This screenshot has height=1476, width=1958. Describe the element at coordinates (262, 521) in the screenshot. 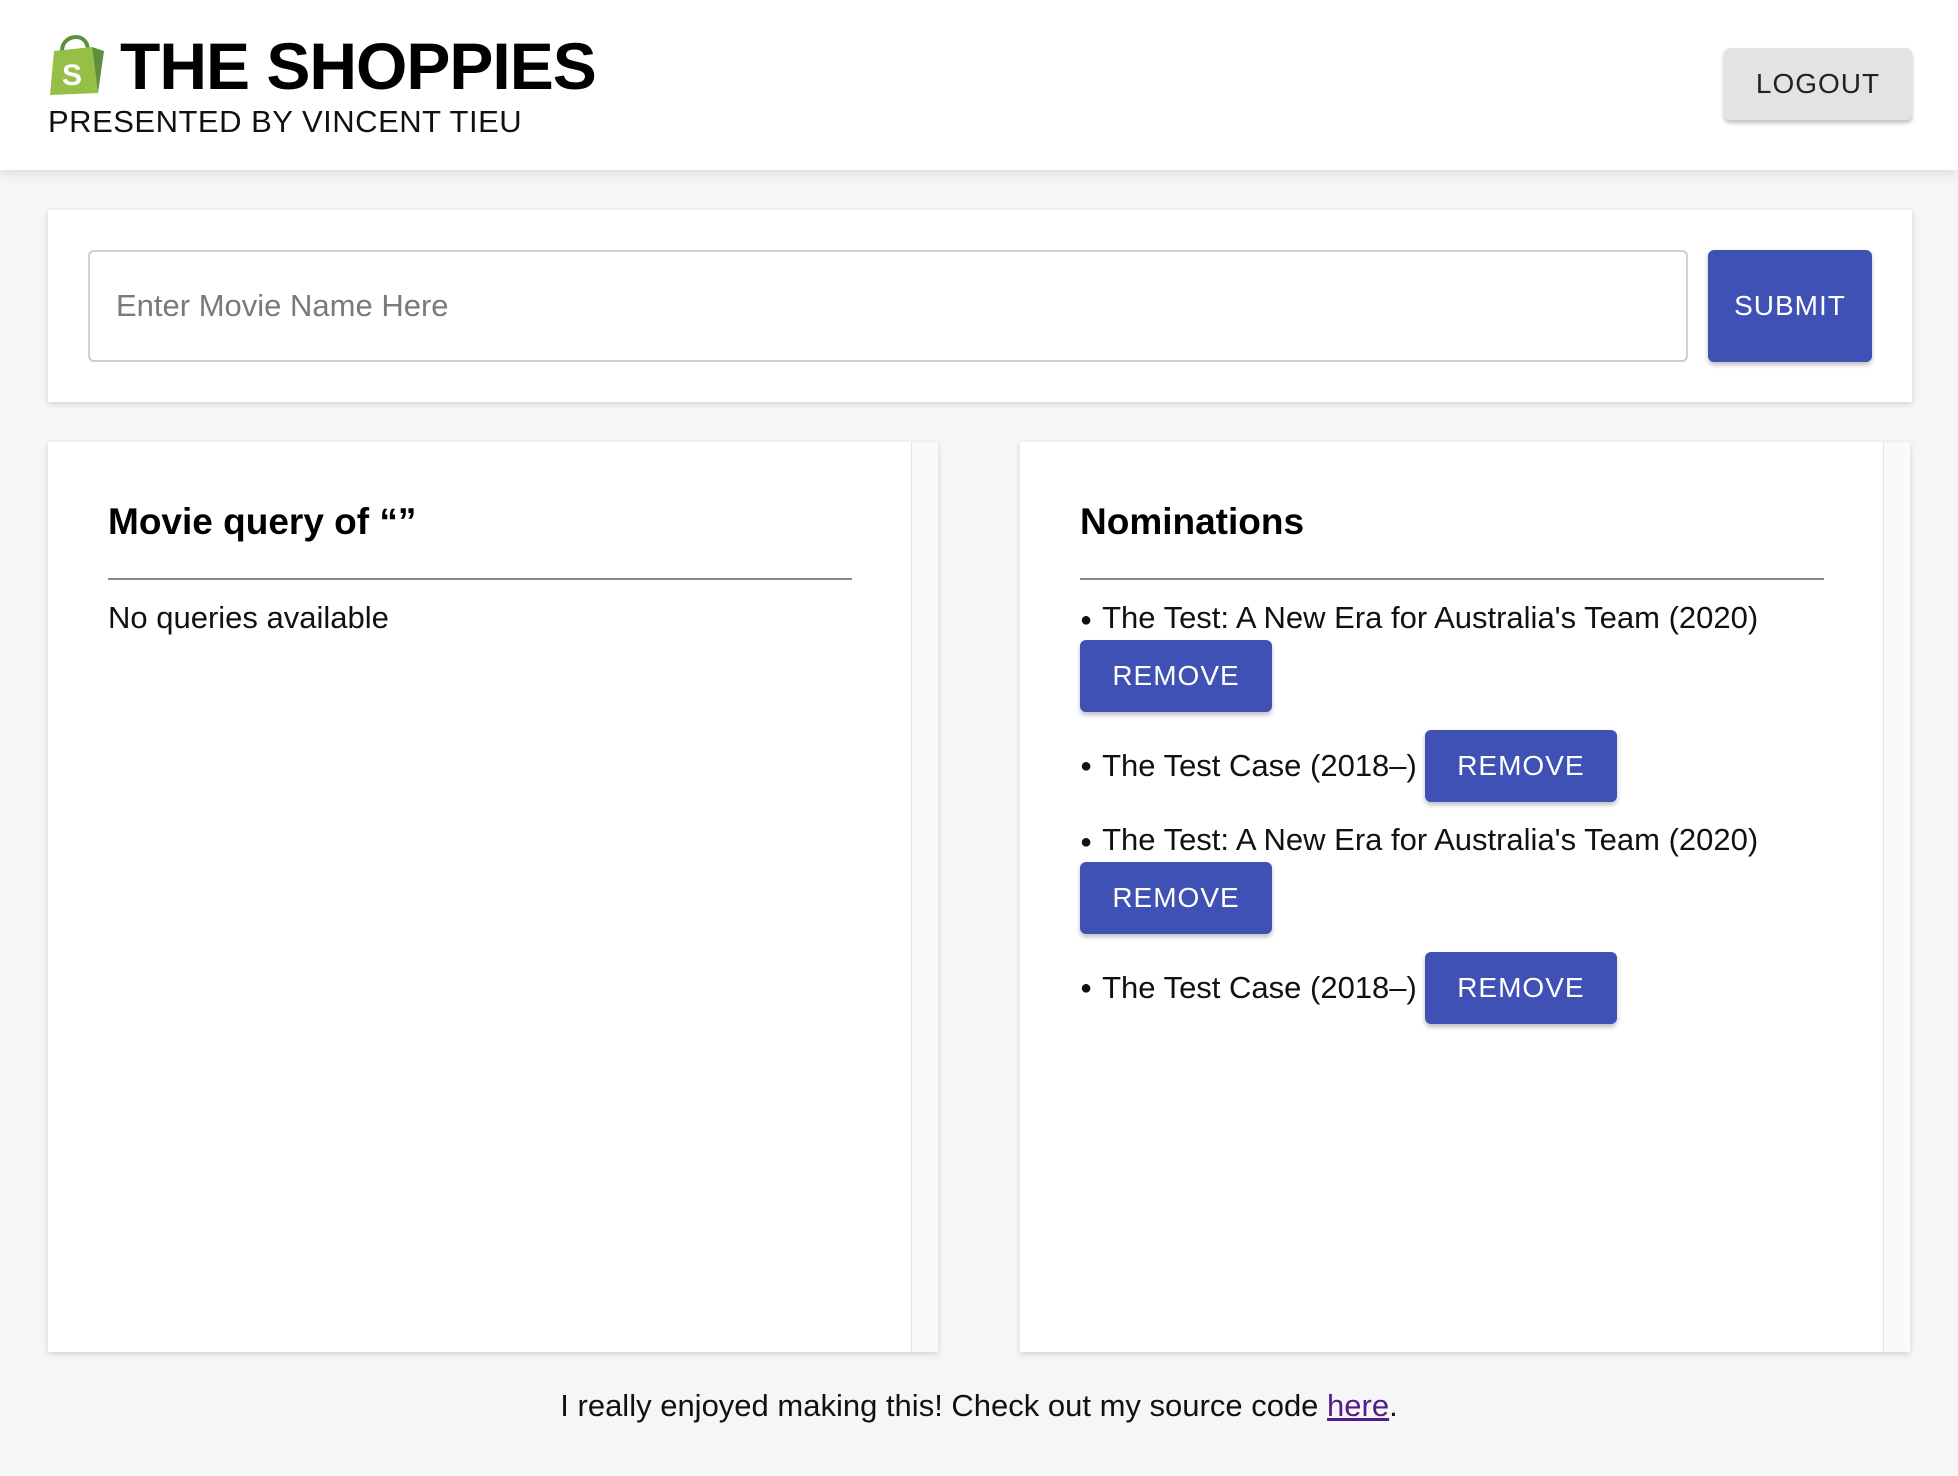

I see `results-title: Movie query of “”` at that location.